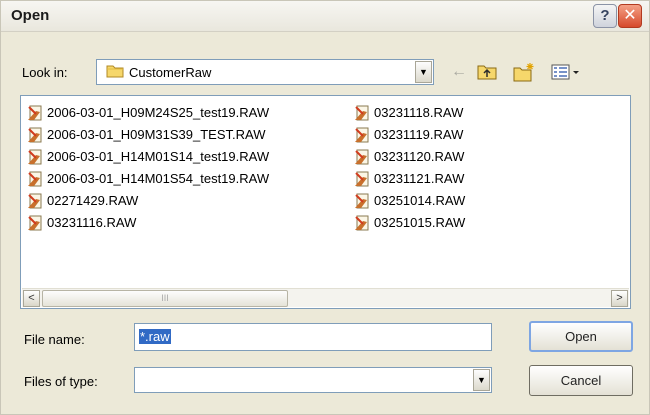 Image resolution: width=650 pixels, height=415 pixels. Describe the element at coordinates (148, 201) in the screenshot. I see `file-item: 02271429.RAW` at that location.